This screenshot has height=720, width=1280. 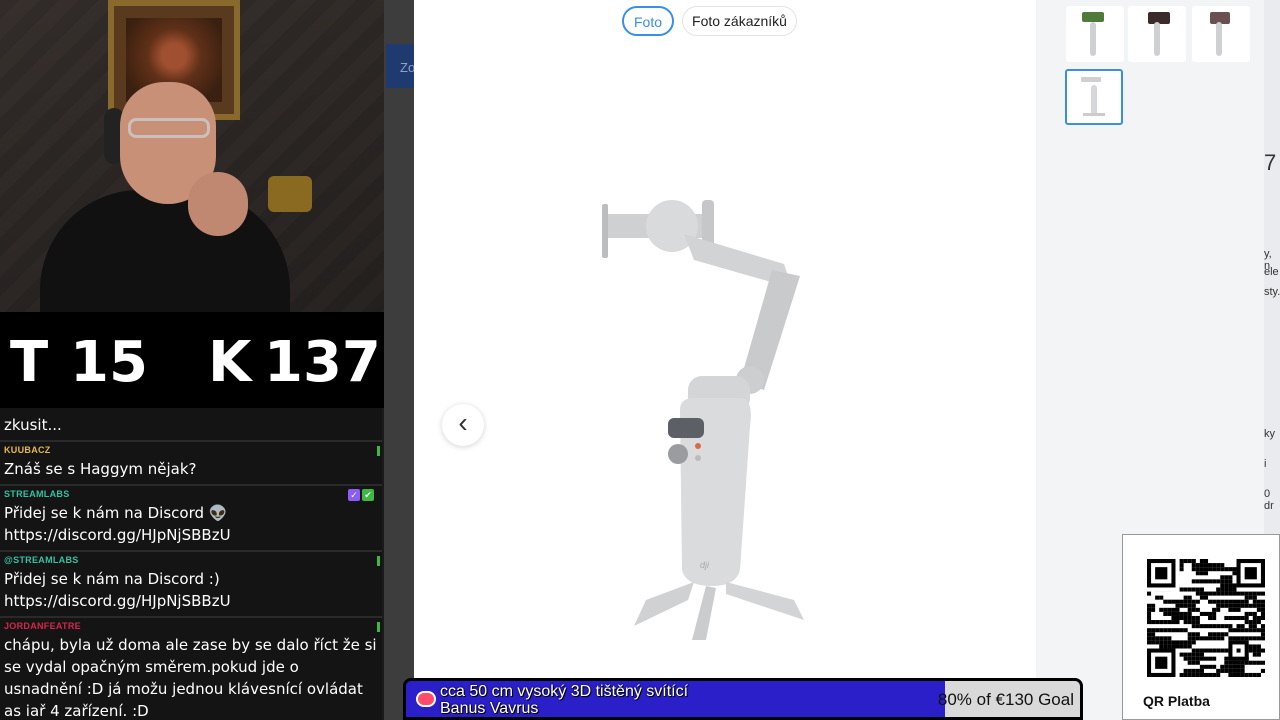 I want to click on goal-amount: 80% of €130 Goal, so click(x=1005, y=699).